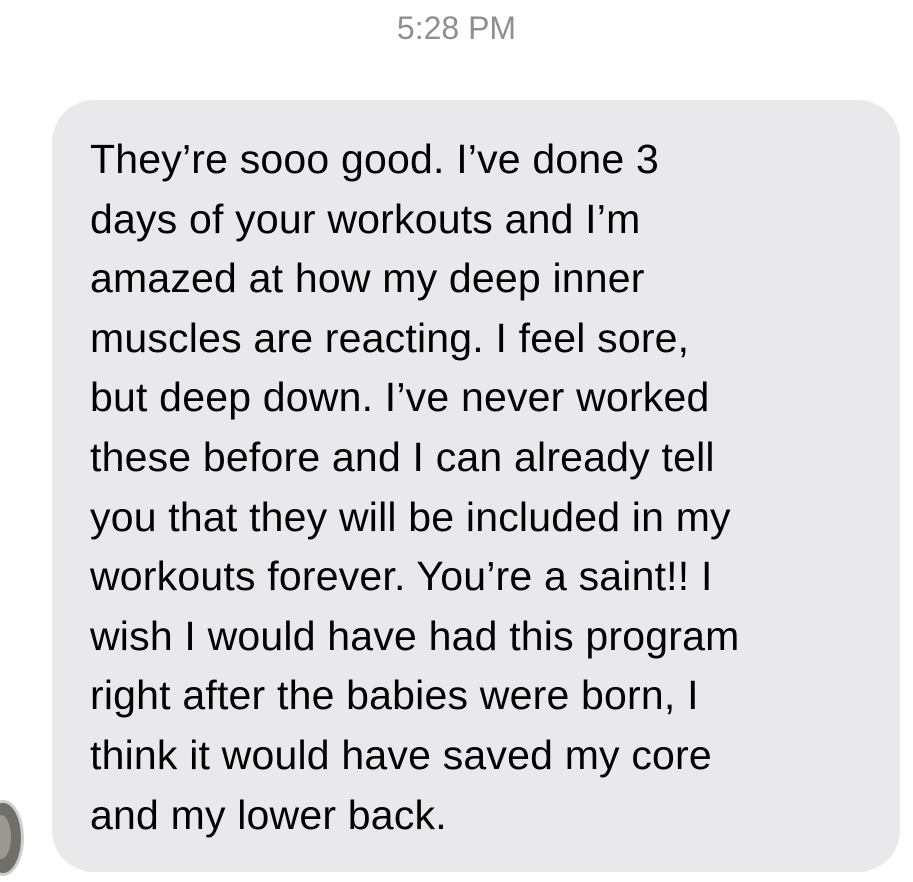  What do you see at coordinates (365, 218) in the screenshot?
I see `message-line: days of your workouts and I’m` at bounding box center [365, 218].